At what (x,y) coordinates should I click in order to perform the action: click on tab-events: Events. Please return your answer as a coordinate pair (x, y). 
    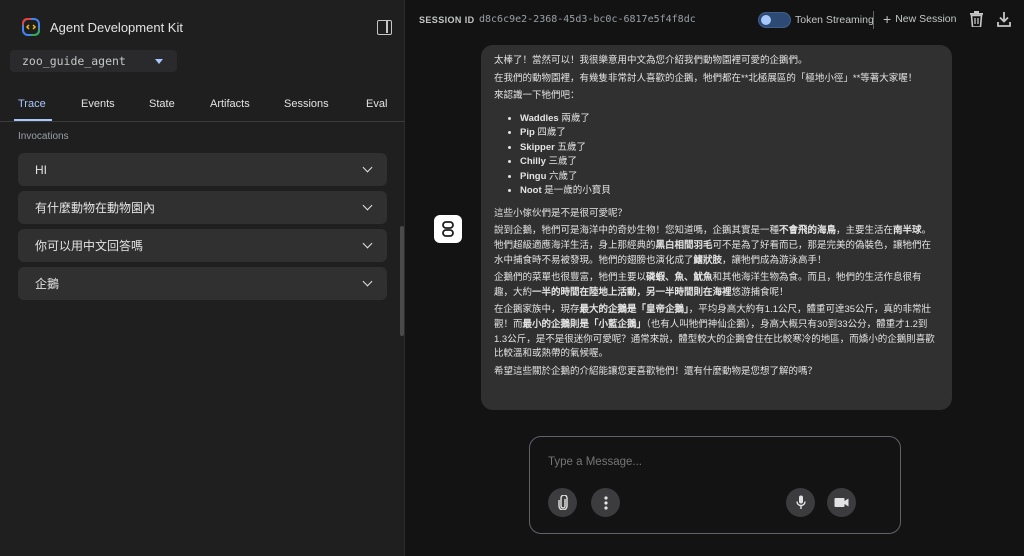
    Looking at the image, I should click on (98, 104).